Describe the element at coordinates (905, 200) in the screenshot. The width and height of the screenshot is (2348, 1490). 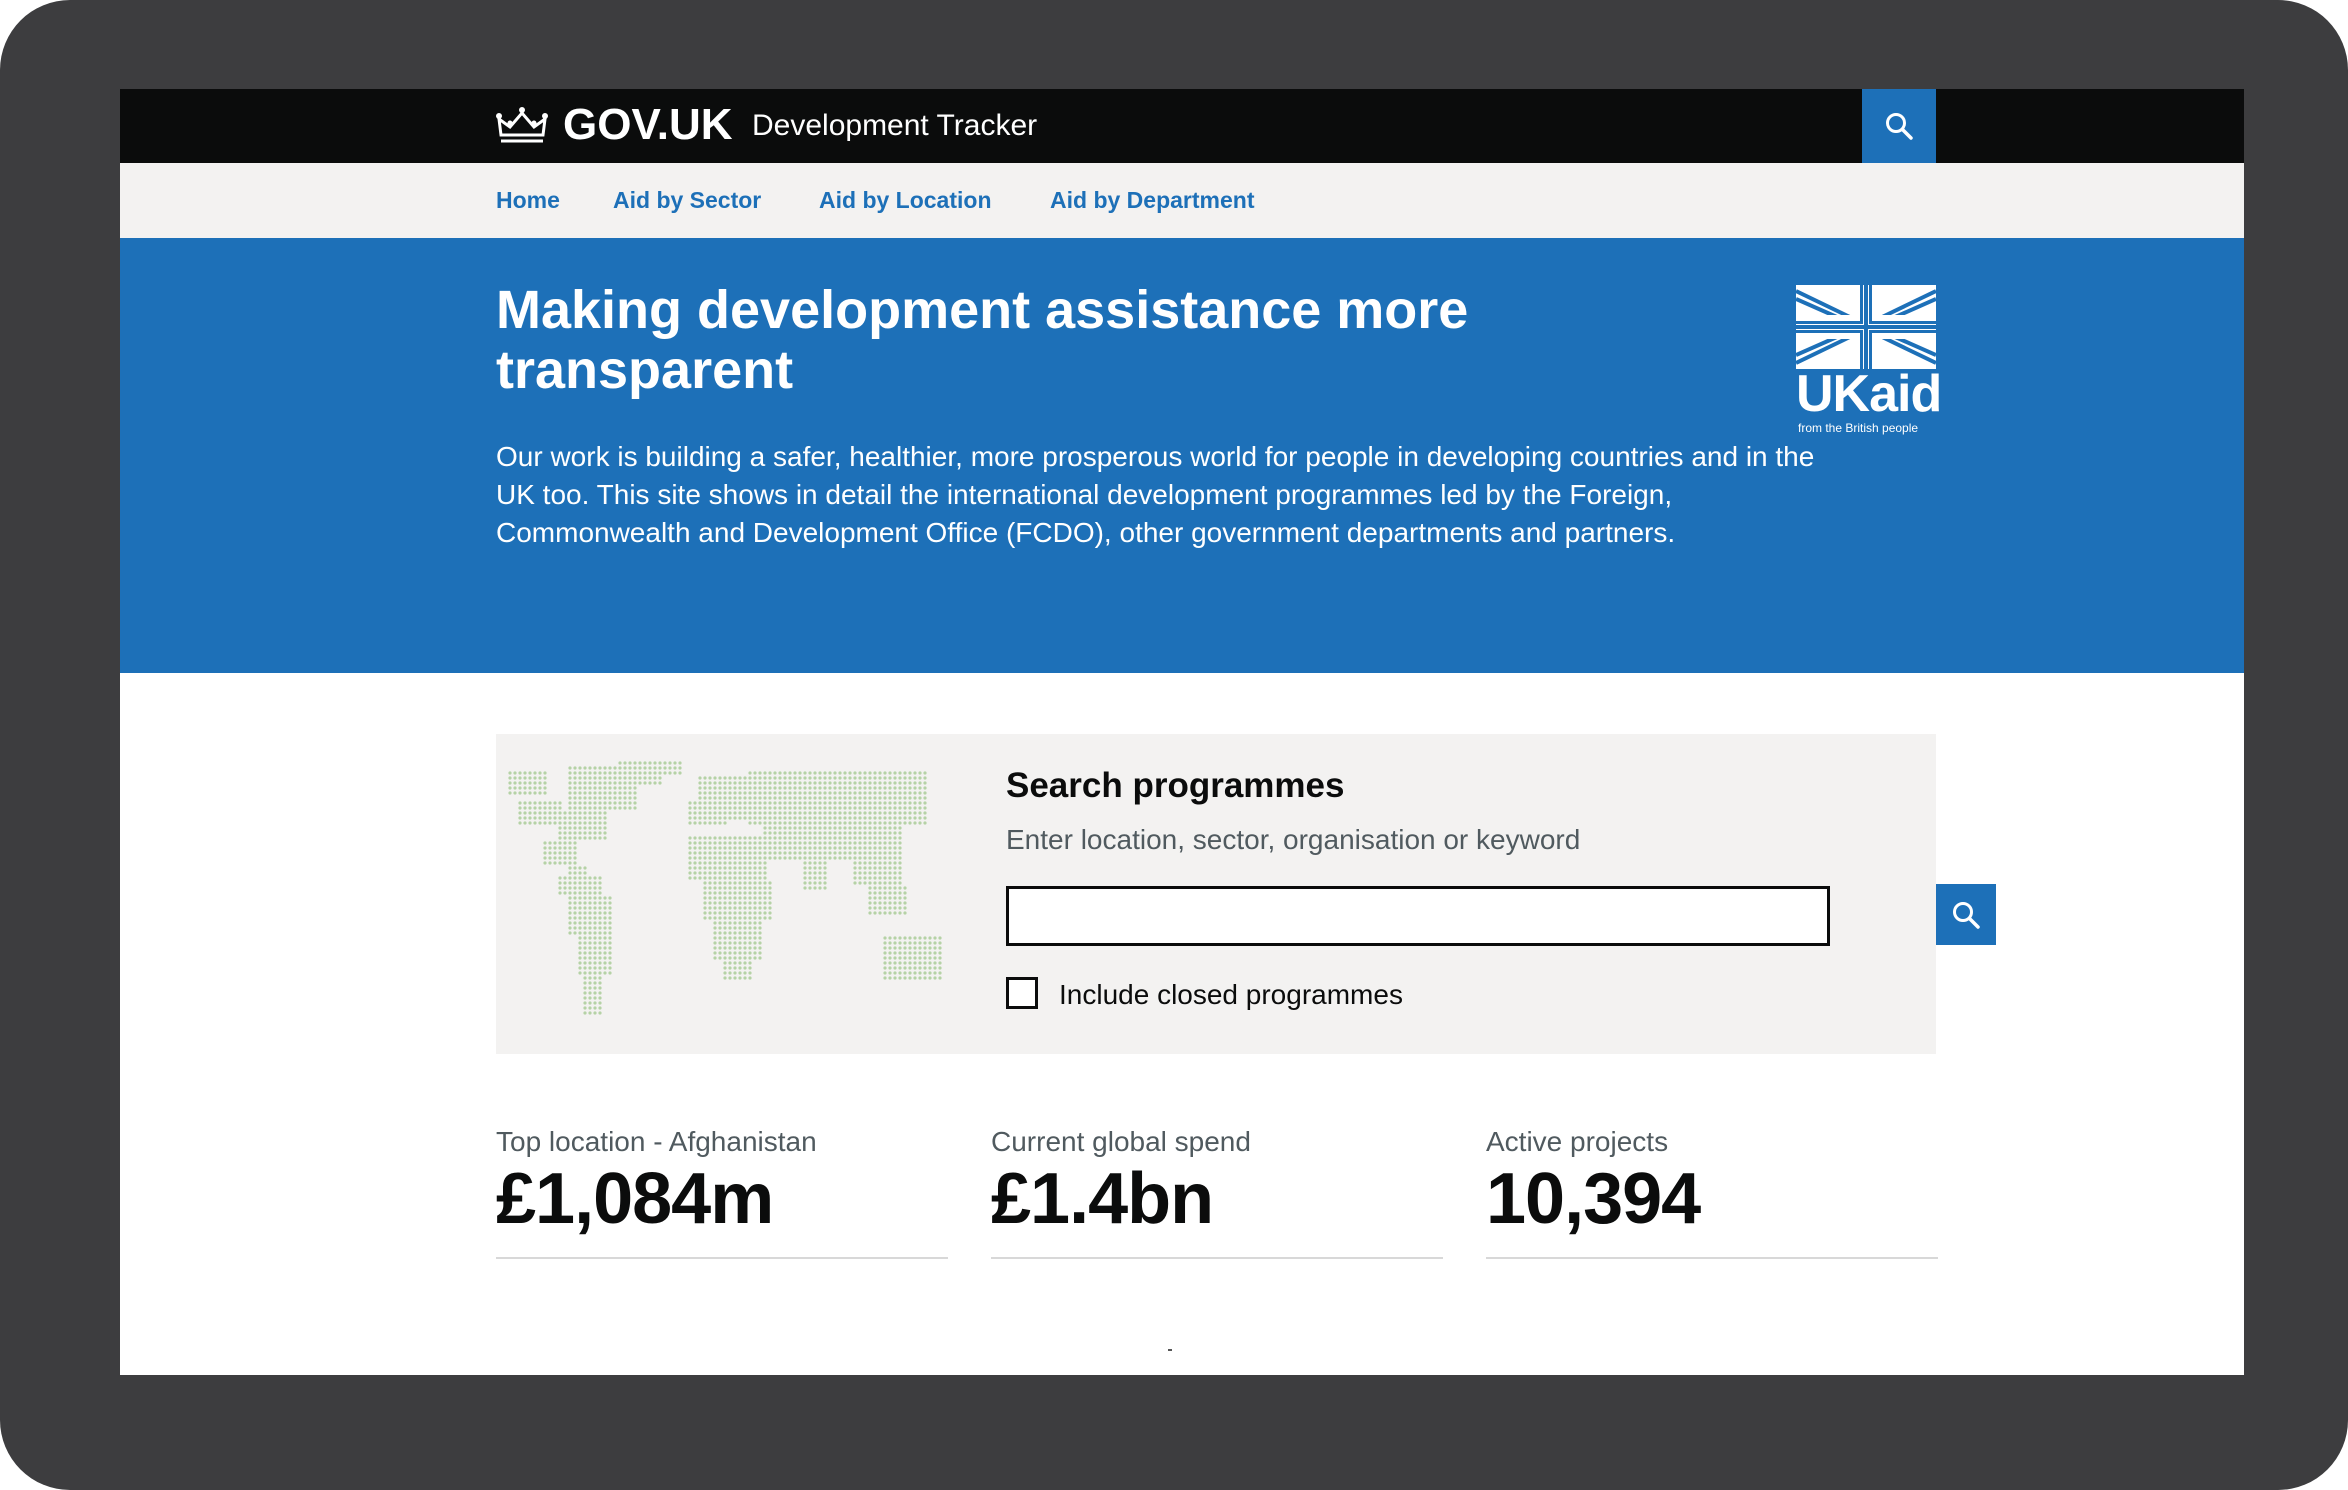
I see `nav-item-aid-by-location: Aid by Location` at that location.